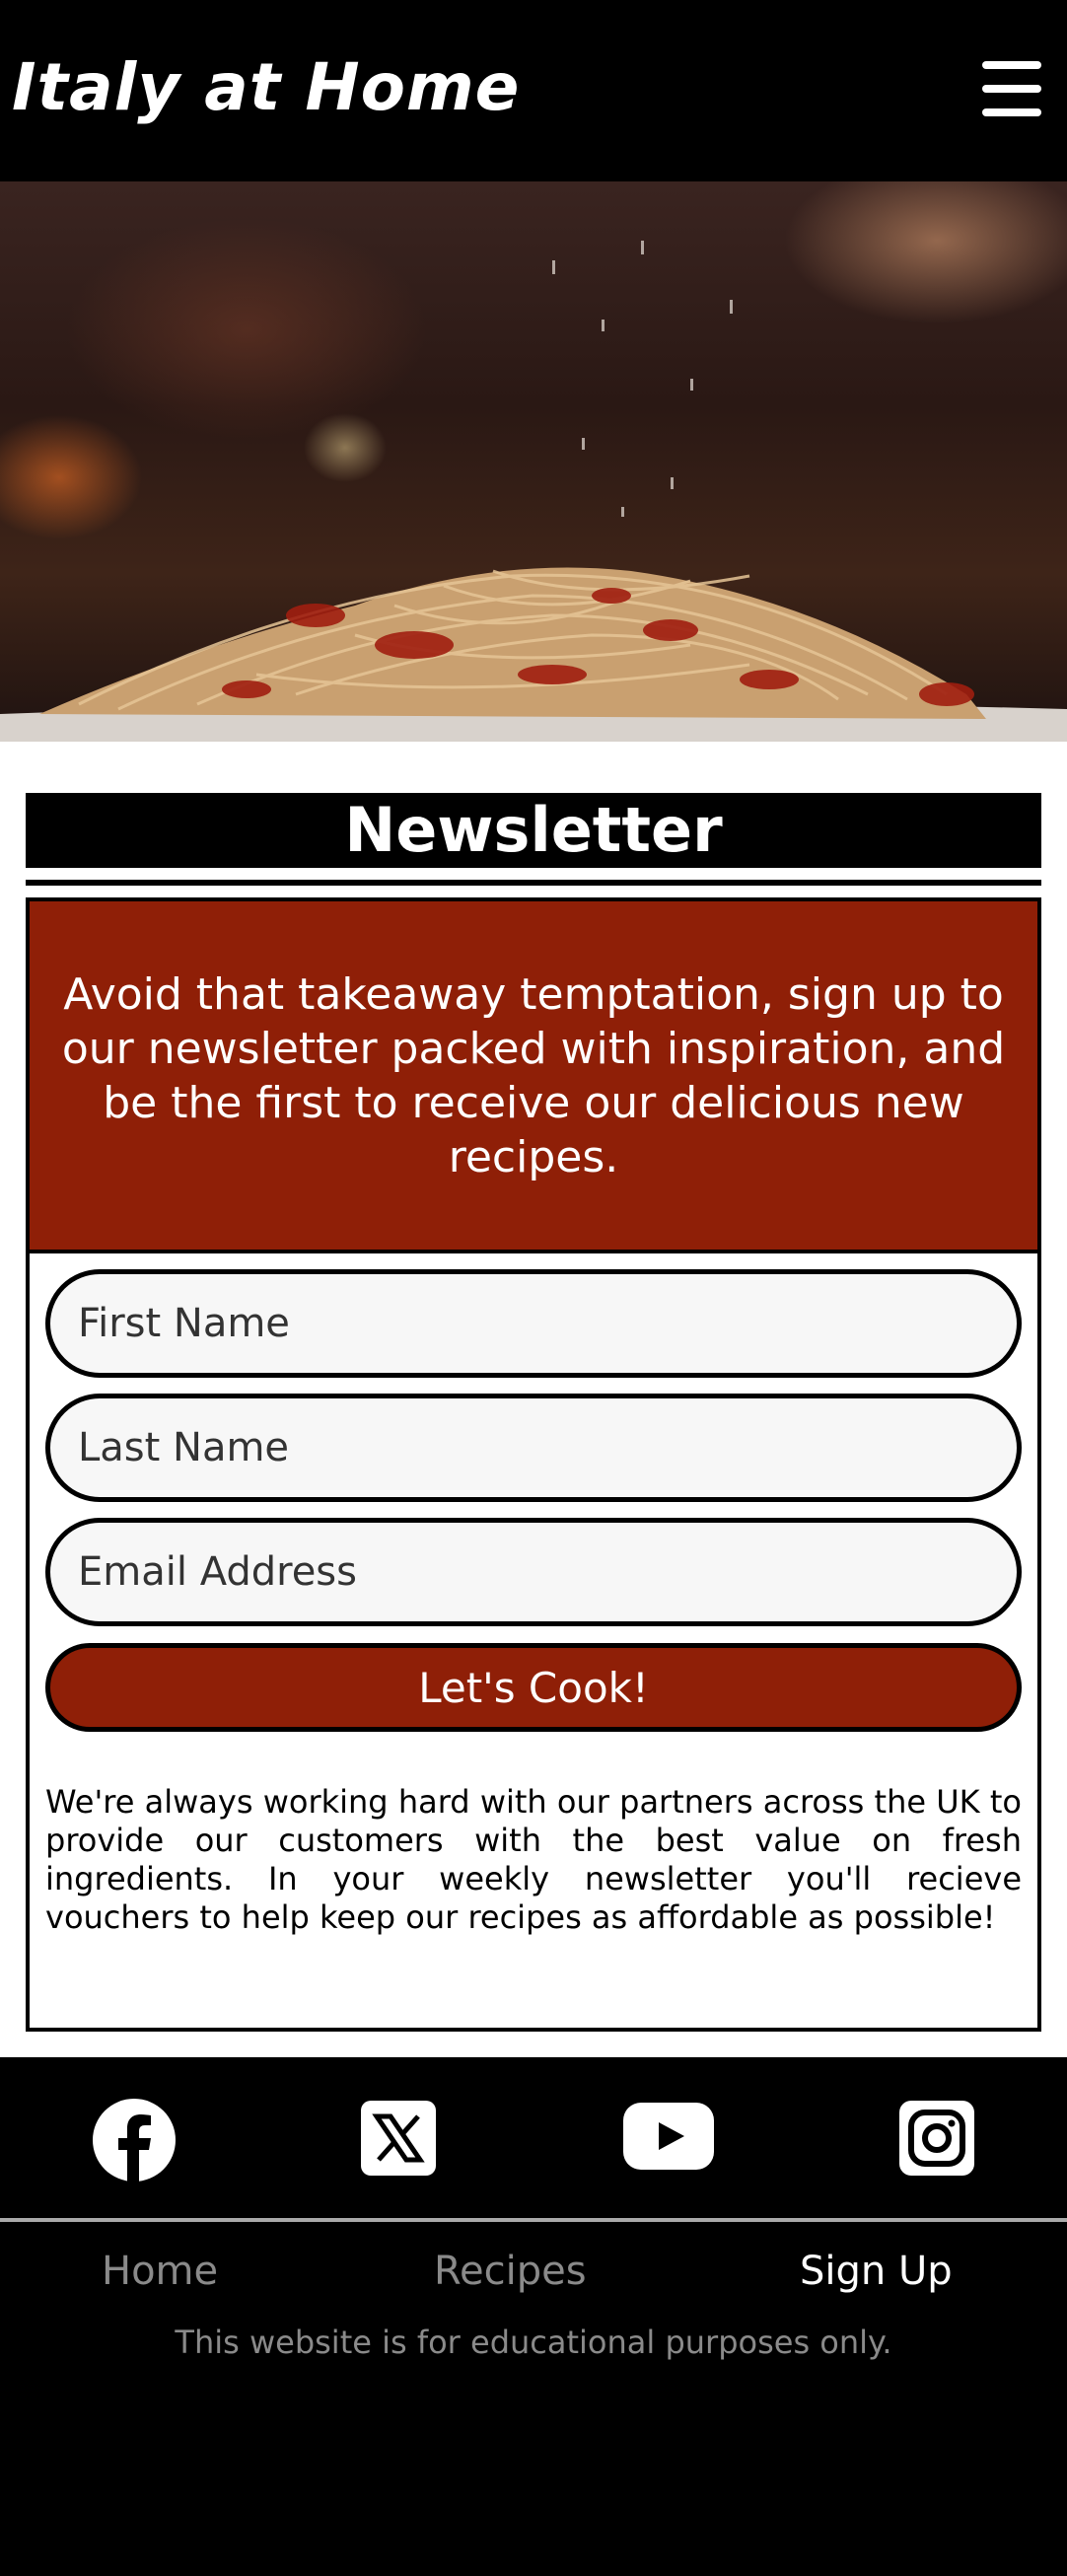 This screenshot has height=2576, width=1067. I want to click on instagram-icon, so click(936, 2142).